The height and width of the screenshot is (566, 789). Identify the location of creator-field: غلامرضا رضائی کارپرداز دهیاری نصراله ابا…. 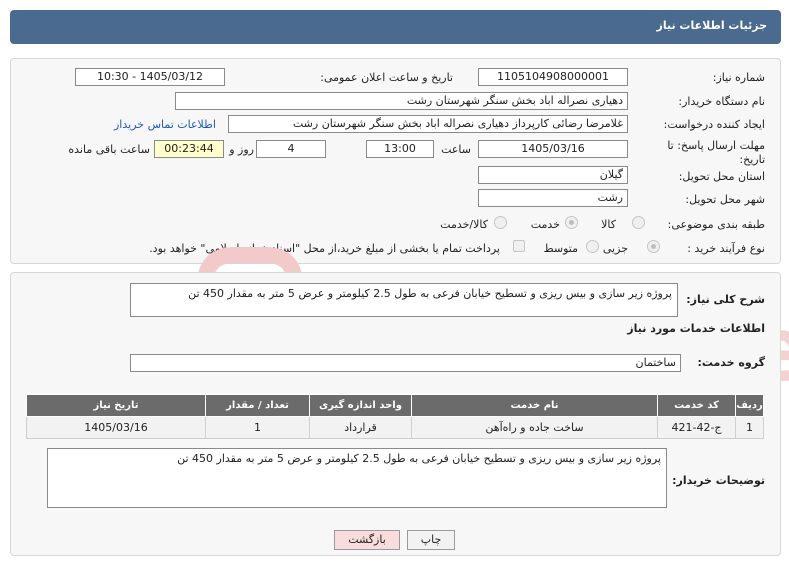
(428, 124).